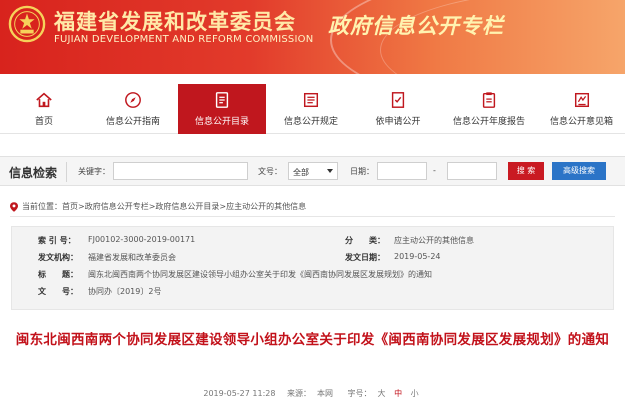 The image size is (625, 407). What do you see at coordinates (70, 206) in the screenshot?
I see `breadcrumb-home: 首页` at bounding box center [70, 206].